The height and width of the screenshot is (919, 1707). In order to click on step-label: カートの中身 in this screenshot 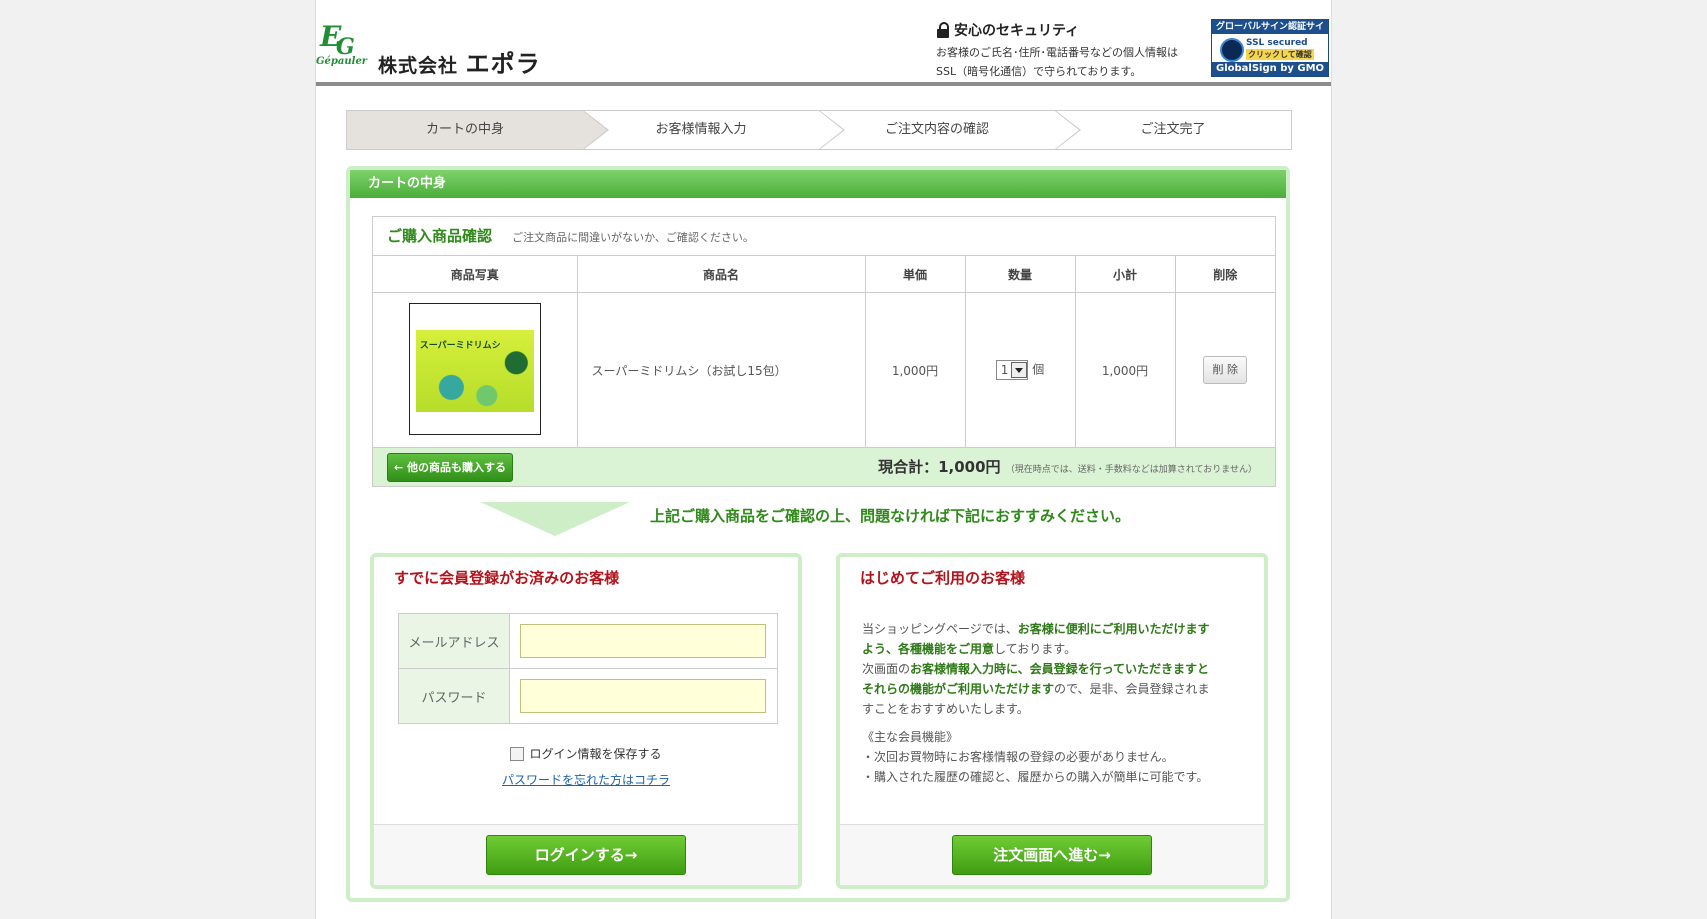, I will do `click(464, 129)`.